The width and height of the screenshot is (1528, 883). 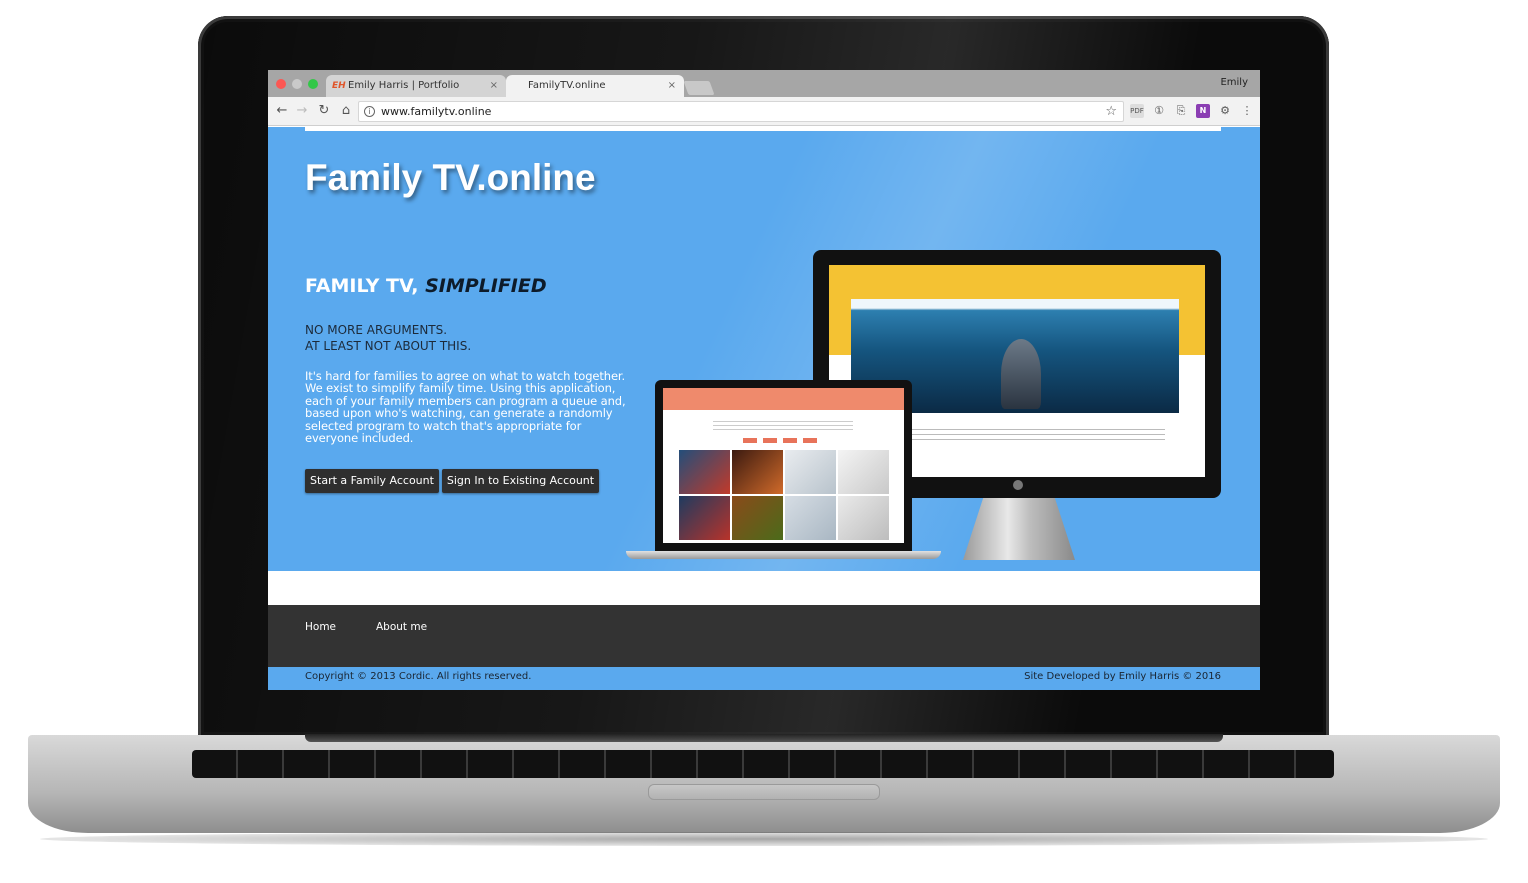 I want to click on portfolio-favicon-icon: EH, so click(x=339, y=86).